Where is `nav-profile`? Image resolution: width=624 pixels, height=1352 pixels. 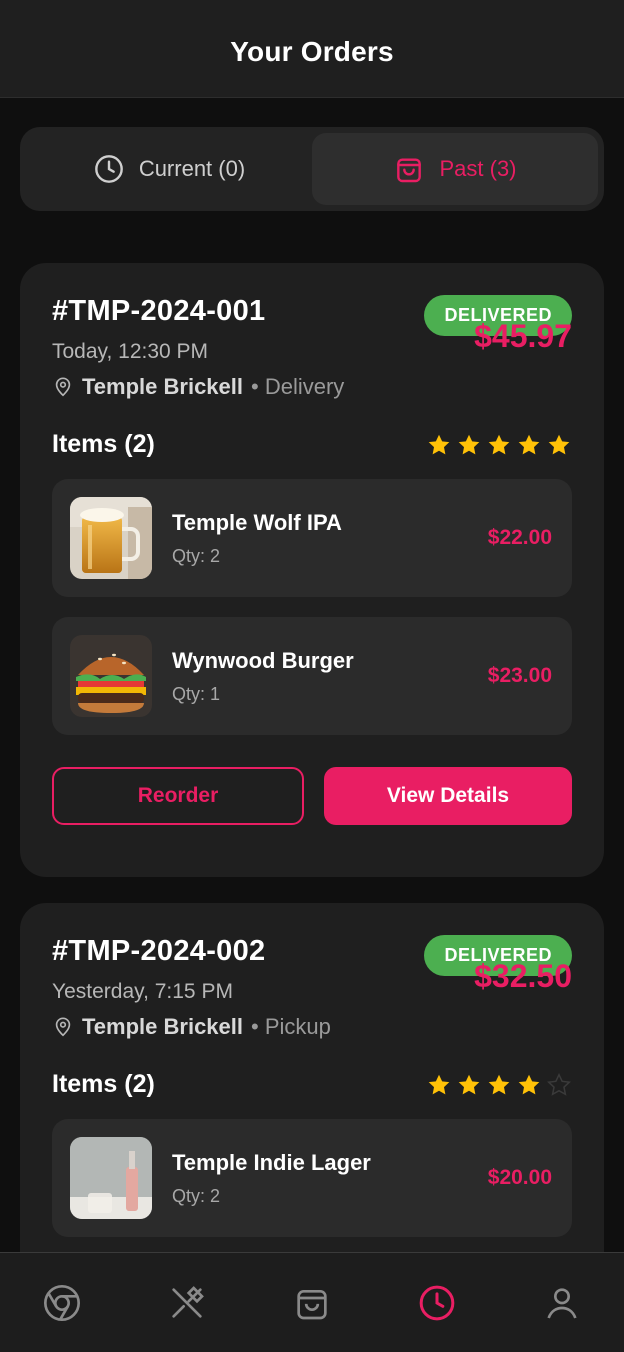
nav-profile is located at coordinates (562, 1303).